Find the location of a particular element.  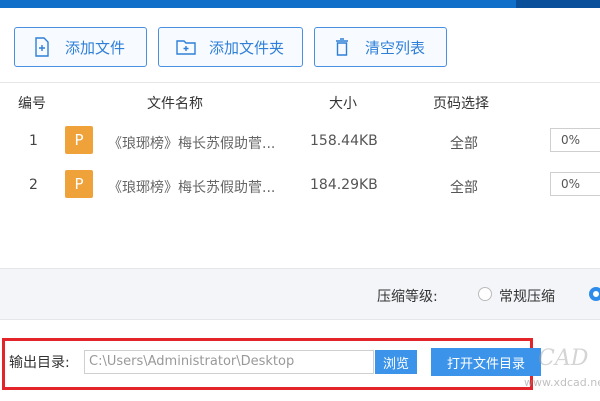

column-header-index: 编号 is located at coordinates (32, 104).